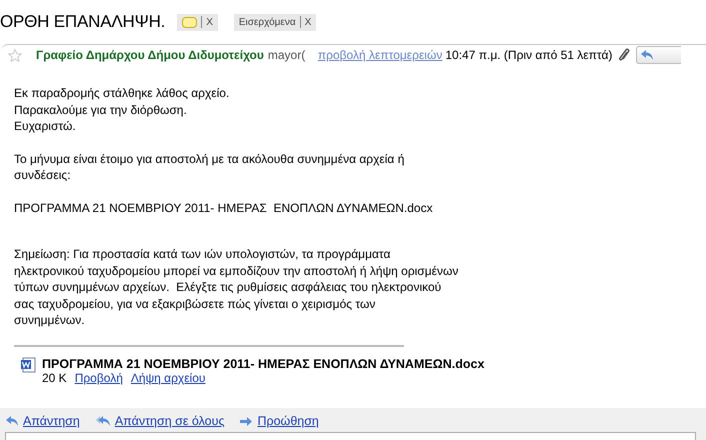 The image size is (706, 440). Describe the element at coordinates (122, 109) in the screenshot. I see `message-paragraph: Εκ παραδρομής στάλθηκε λάθος αρχείο. Παρακαλούμε για την διόρθωση. Ευχαριστώ.` at that location.